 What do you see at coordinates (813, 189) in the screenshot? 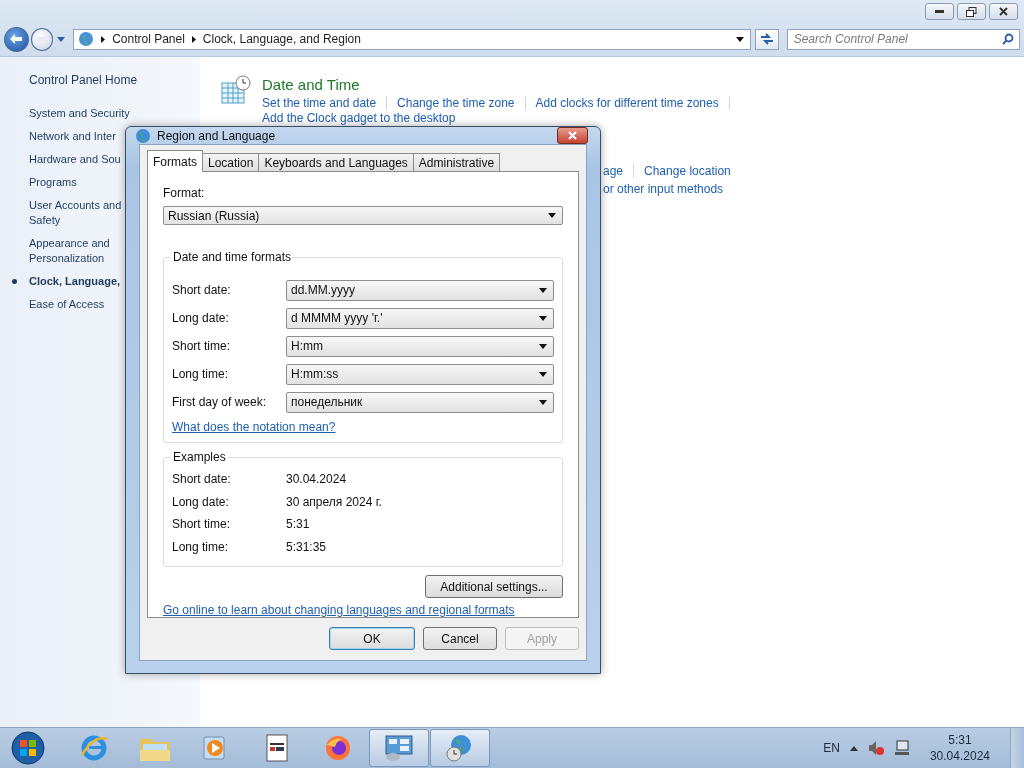
I see `task-link: or other input methods` at bounding box center [813, 189].